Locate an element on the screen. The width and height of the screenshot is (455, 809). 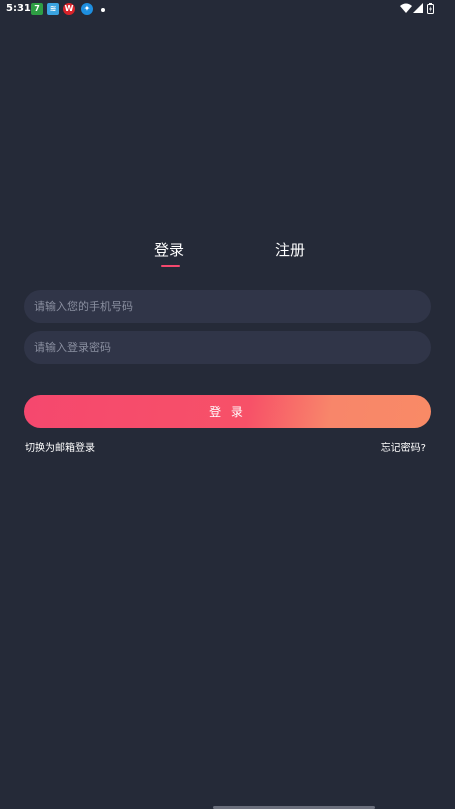
app-notification-icon: 7 is located at coordinates (37, 9).